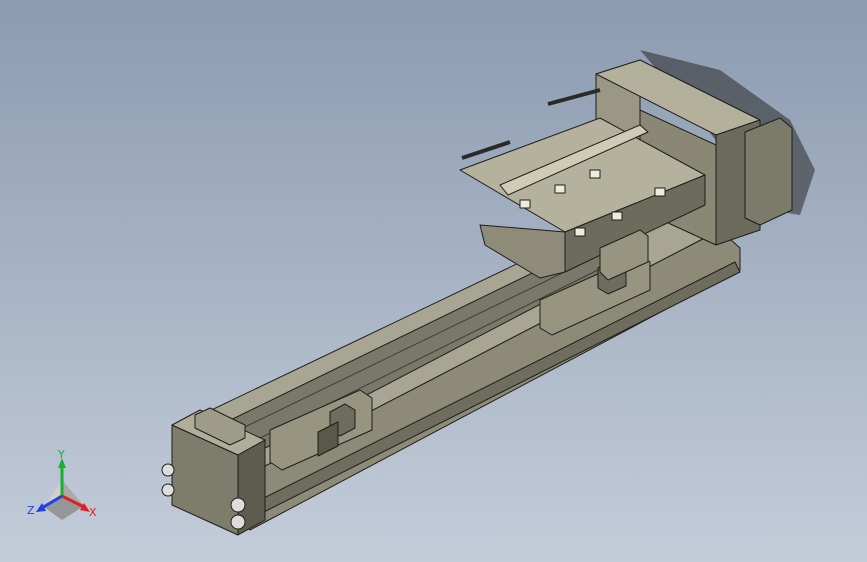 Image resolution: width=867 pixels, height=562 pixels. I want to click on triad-x-label: X, so click(93, 512).